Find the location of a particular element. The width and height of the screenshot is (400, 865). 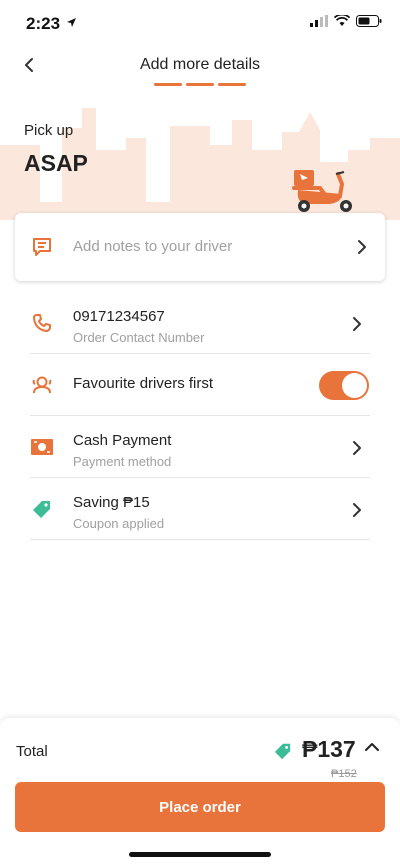

coupon-saving: Saving ₱15 is located at coordinates (111, 502).